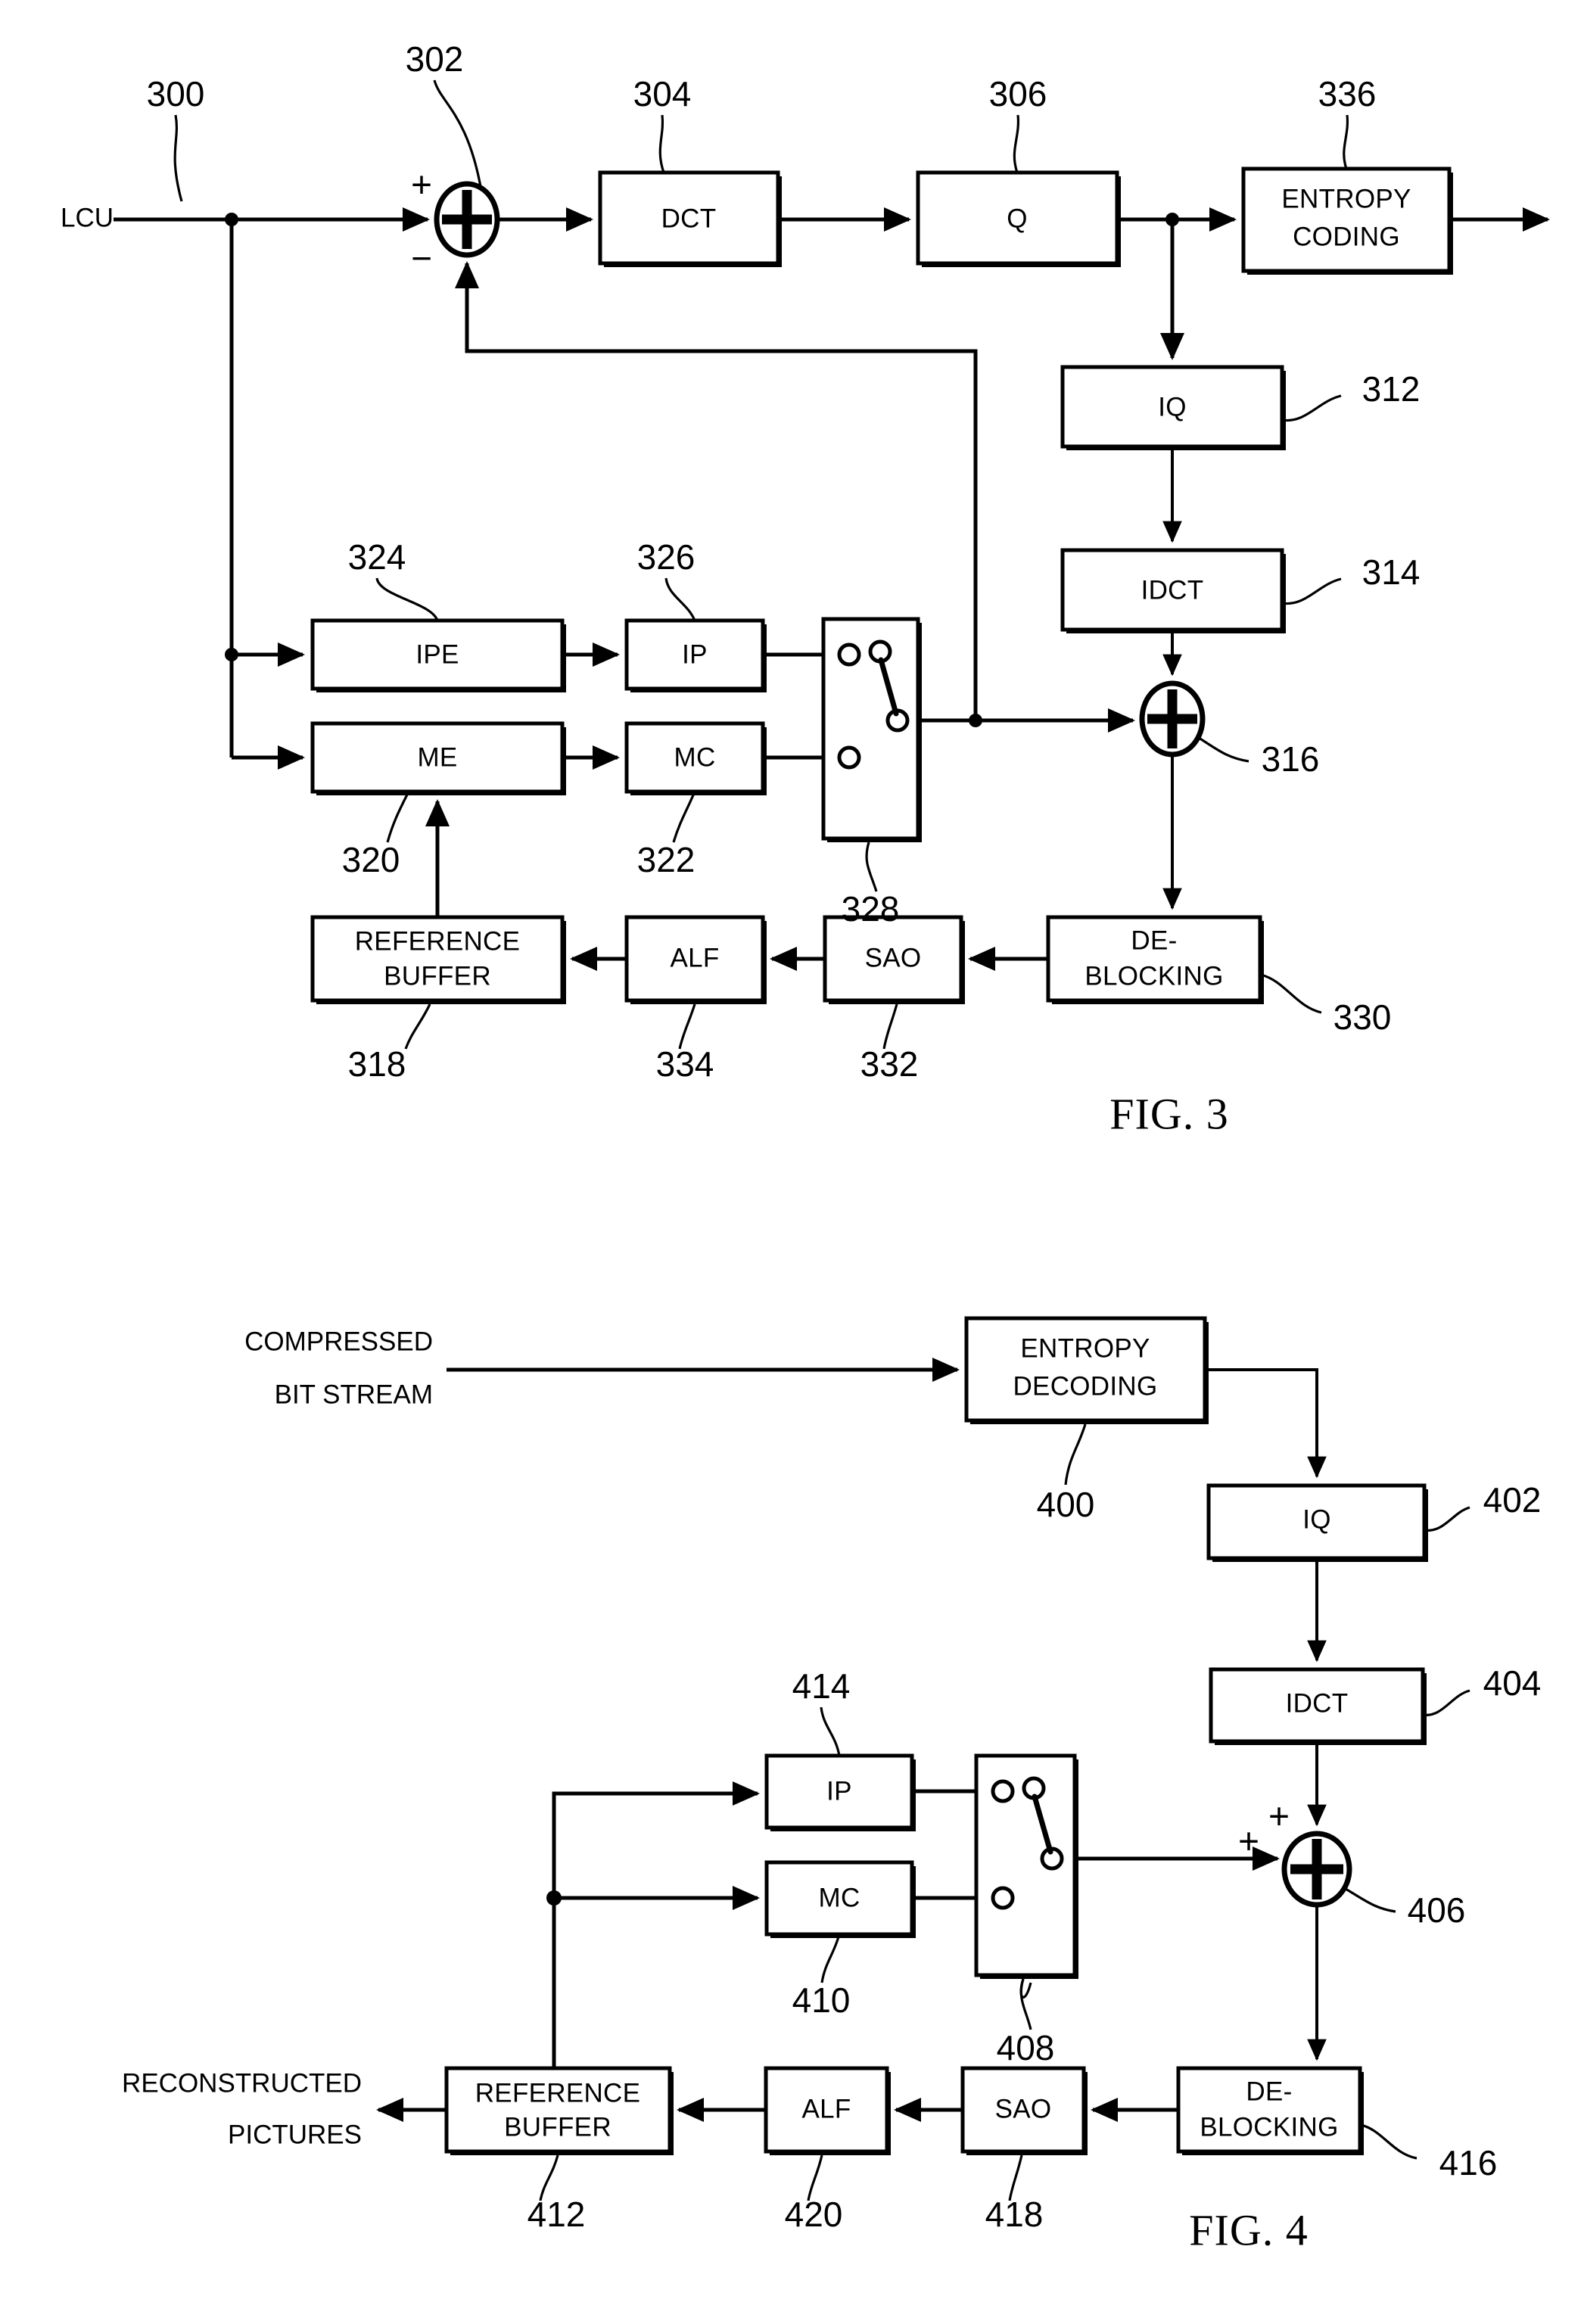  What do you see at coordinates (556, 2214) in the screenshot?
I see `ref-number-412: 412` at bounding box center [556, 2214].